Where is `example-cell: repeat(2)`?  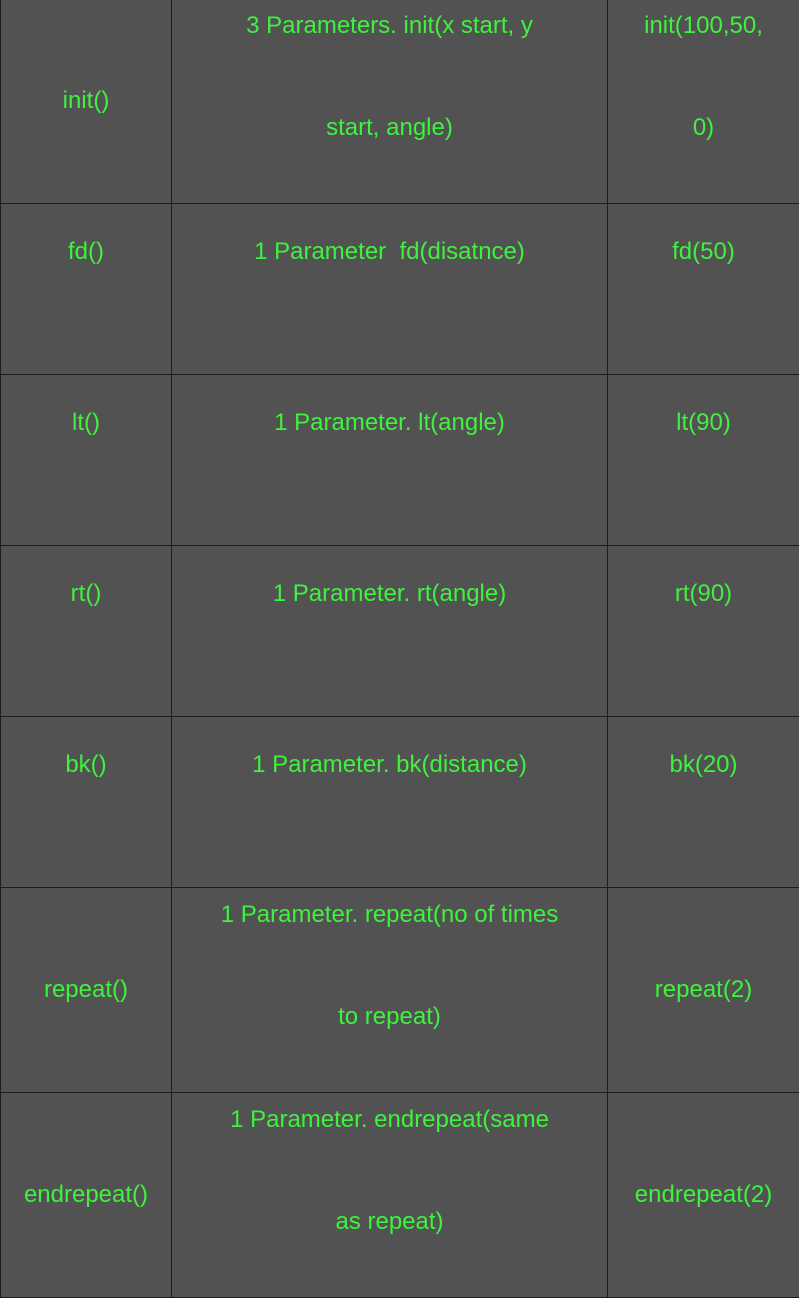
example-cell: repeat(2) is located at coordinates (703, 990).